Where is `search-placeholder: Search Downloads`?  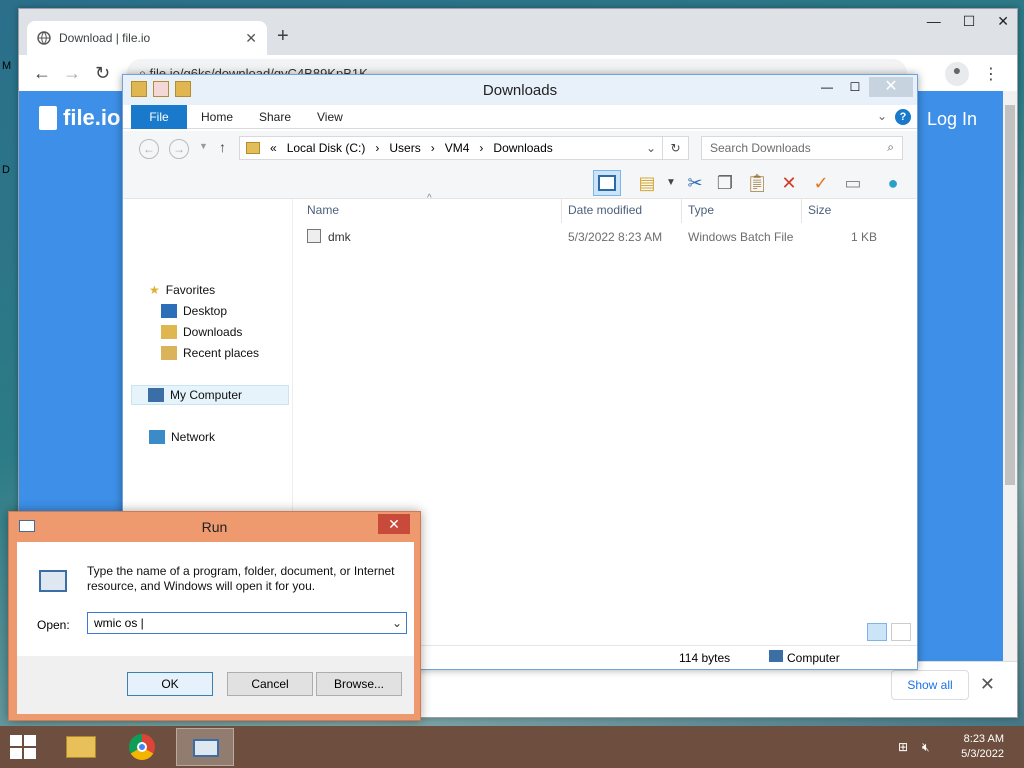
search-placeholder: Search Downloads is located at coordinates (760, 148).